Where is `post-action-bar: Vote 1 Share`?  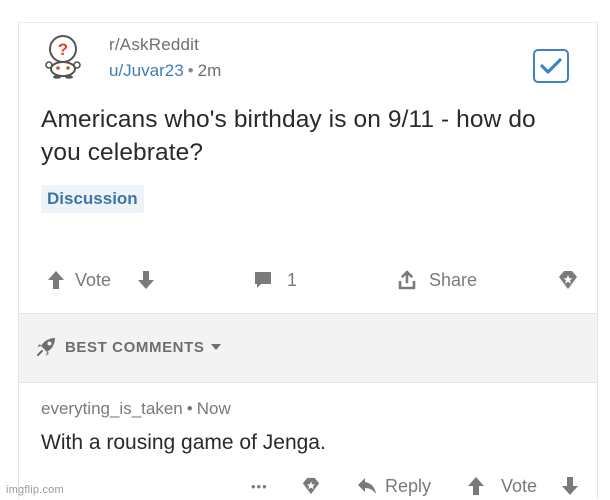
post-action-bar: Vote 1 Share is located at coordinates (315, 280).